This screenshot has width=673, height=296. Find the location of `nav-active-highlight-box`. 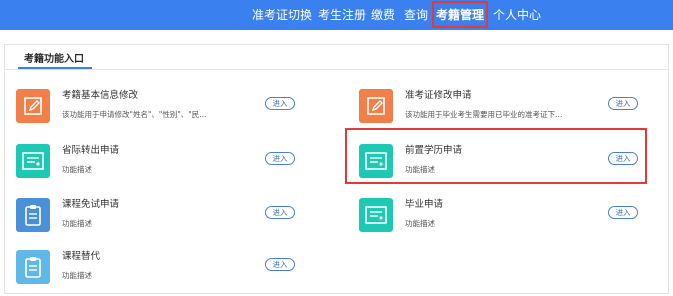

nav-active-highlight-box is located at coordinates (460, 14).